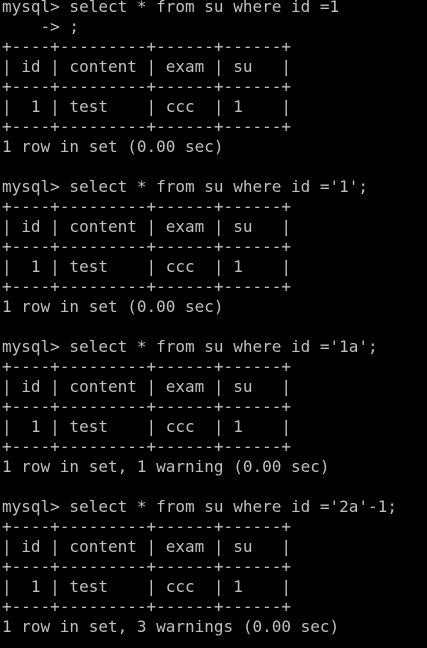 This screenshot has width=427, height=648. Describe the element at coordinates (171, 626) in the screenshot. I see `result-summary: 1 row in set, 3 warnings (0.00 sec)` at that location.